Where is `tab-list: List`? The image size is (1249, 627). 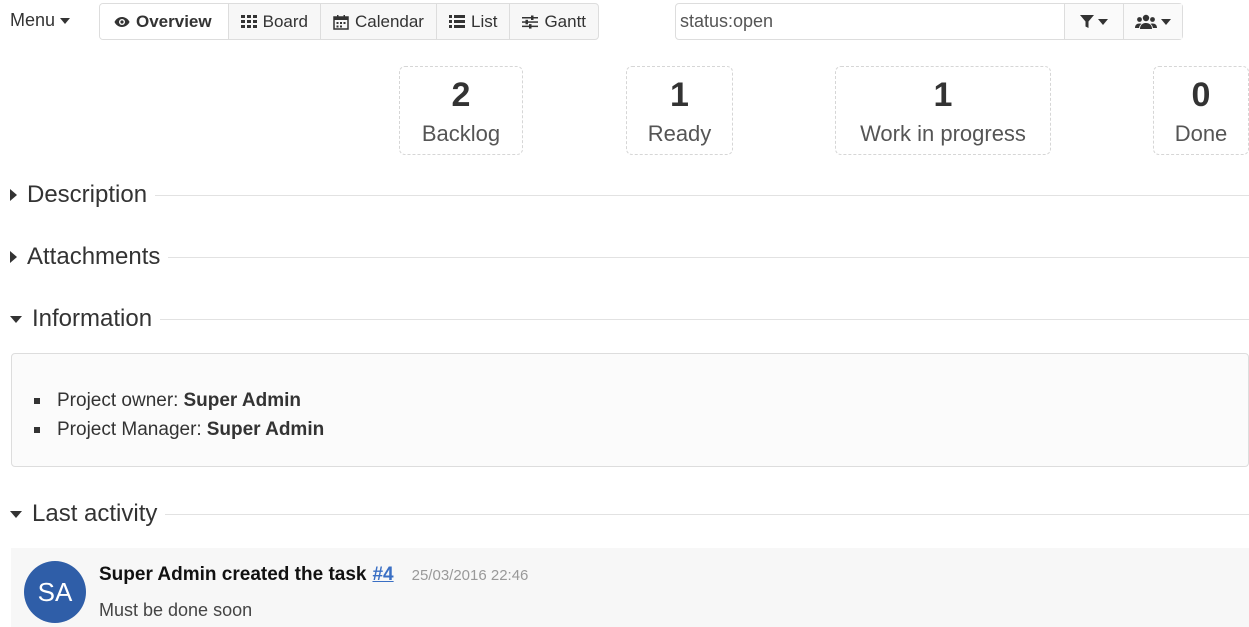
tab-list: List is located at coordinates (472, 21).